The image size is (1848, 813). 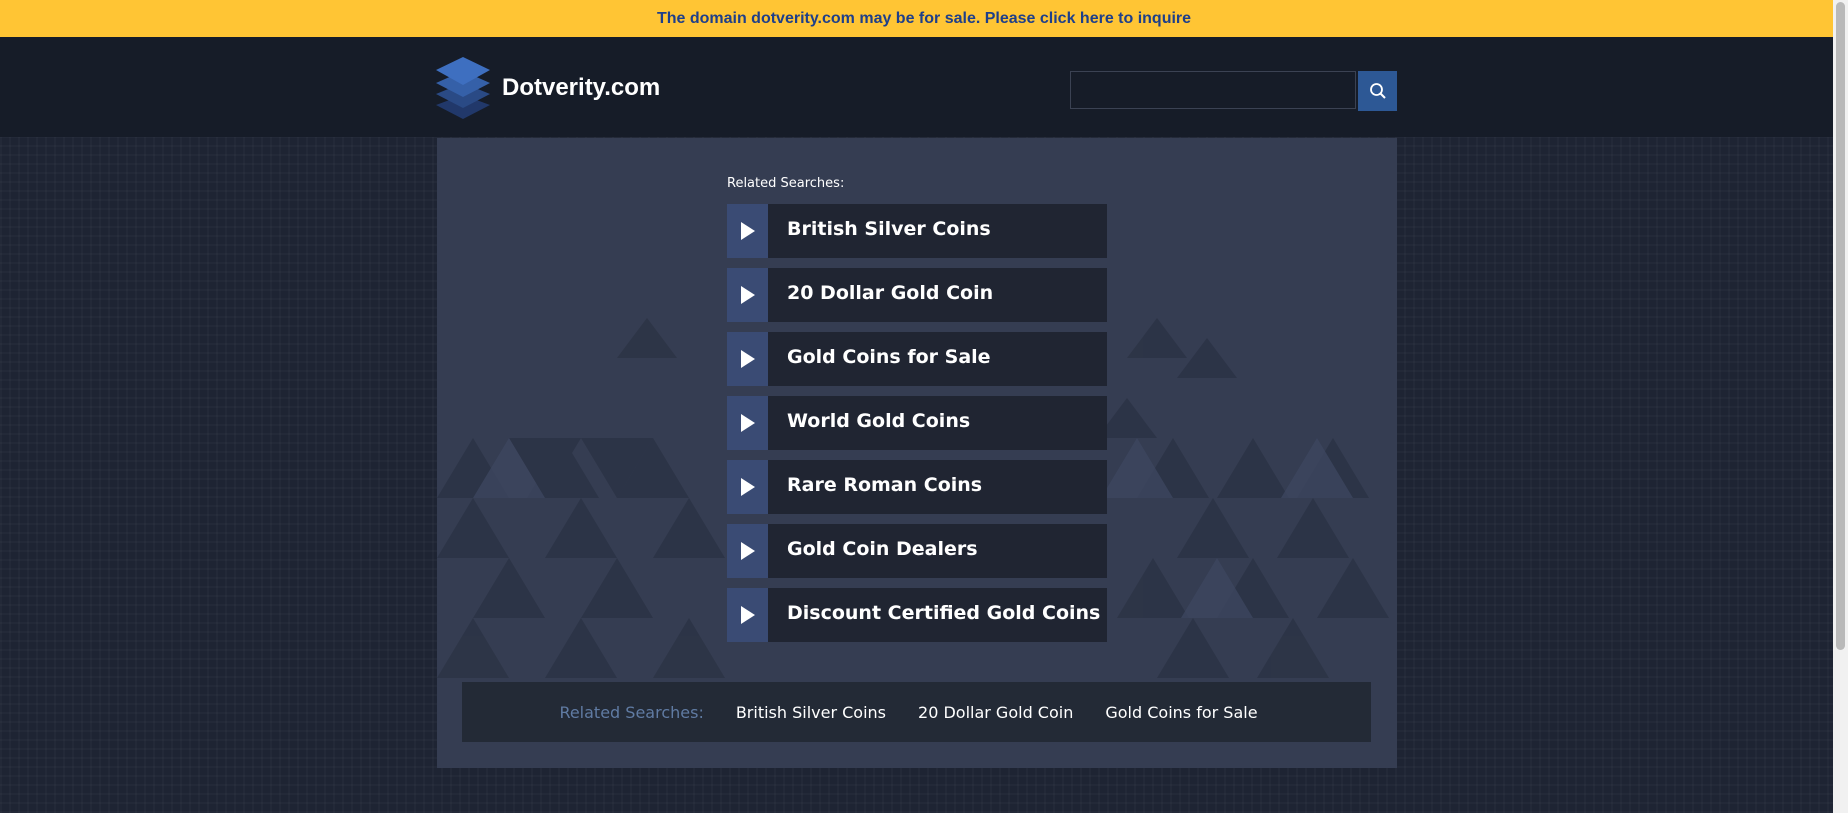 I want to click on logo-link: Dotverity.com, so click(x=548, y=88).